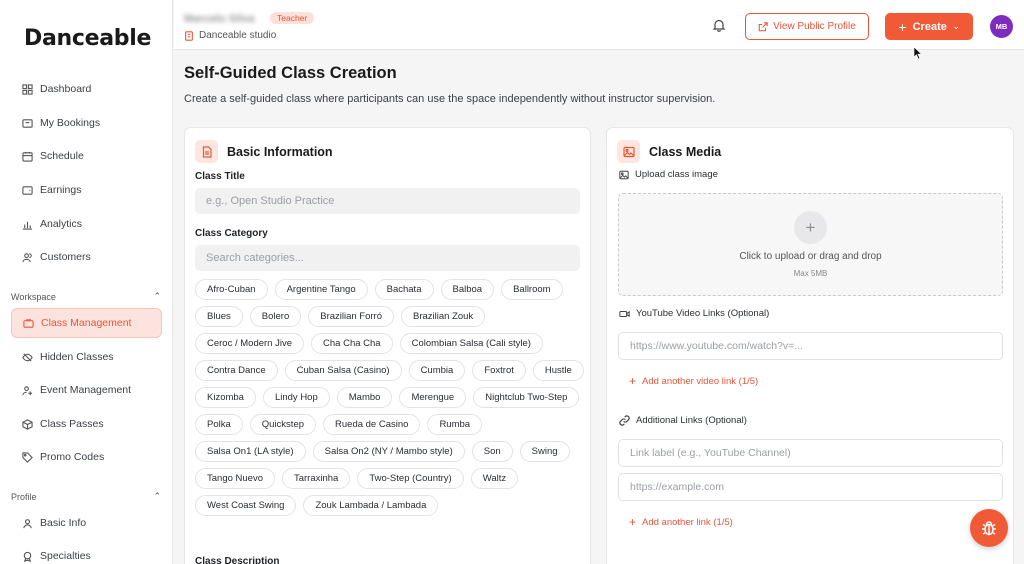  I want to click on sidebar-item-specialties: Specialties, so click(86, 552).